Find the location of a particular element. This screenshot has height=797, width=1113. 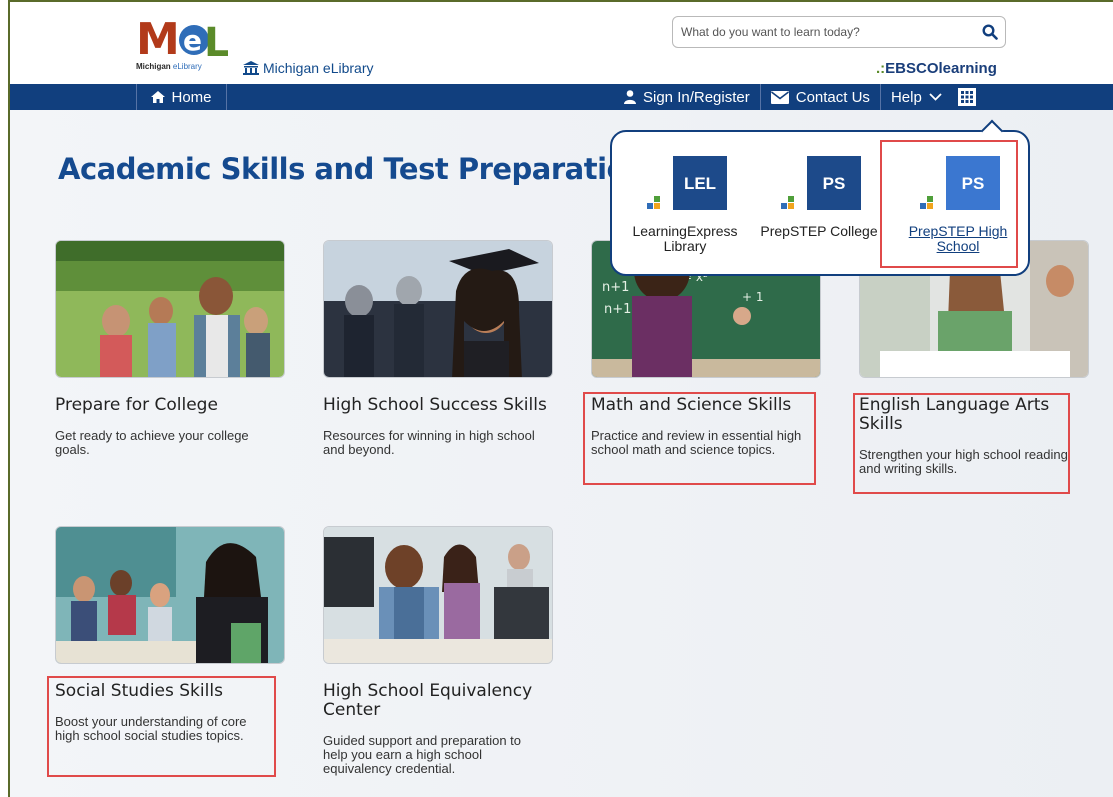

app-tile: PS is located at coordinates (819, 183).